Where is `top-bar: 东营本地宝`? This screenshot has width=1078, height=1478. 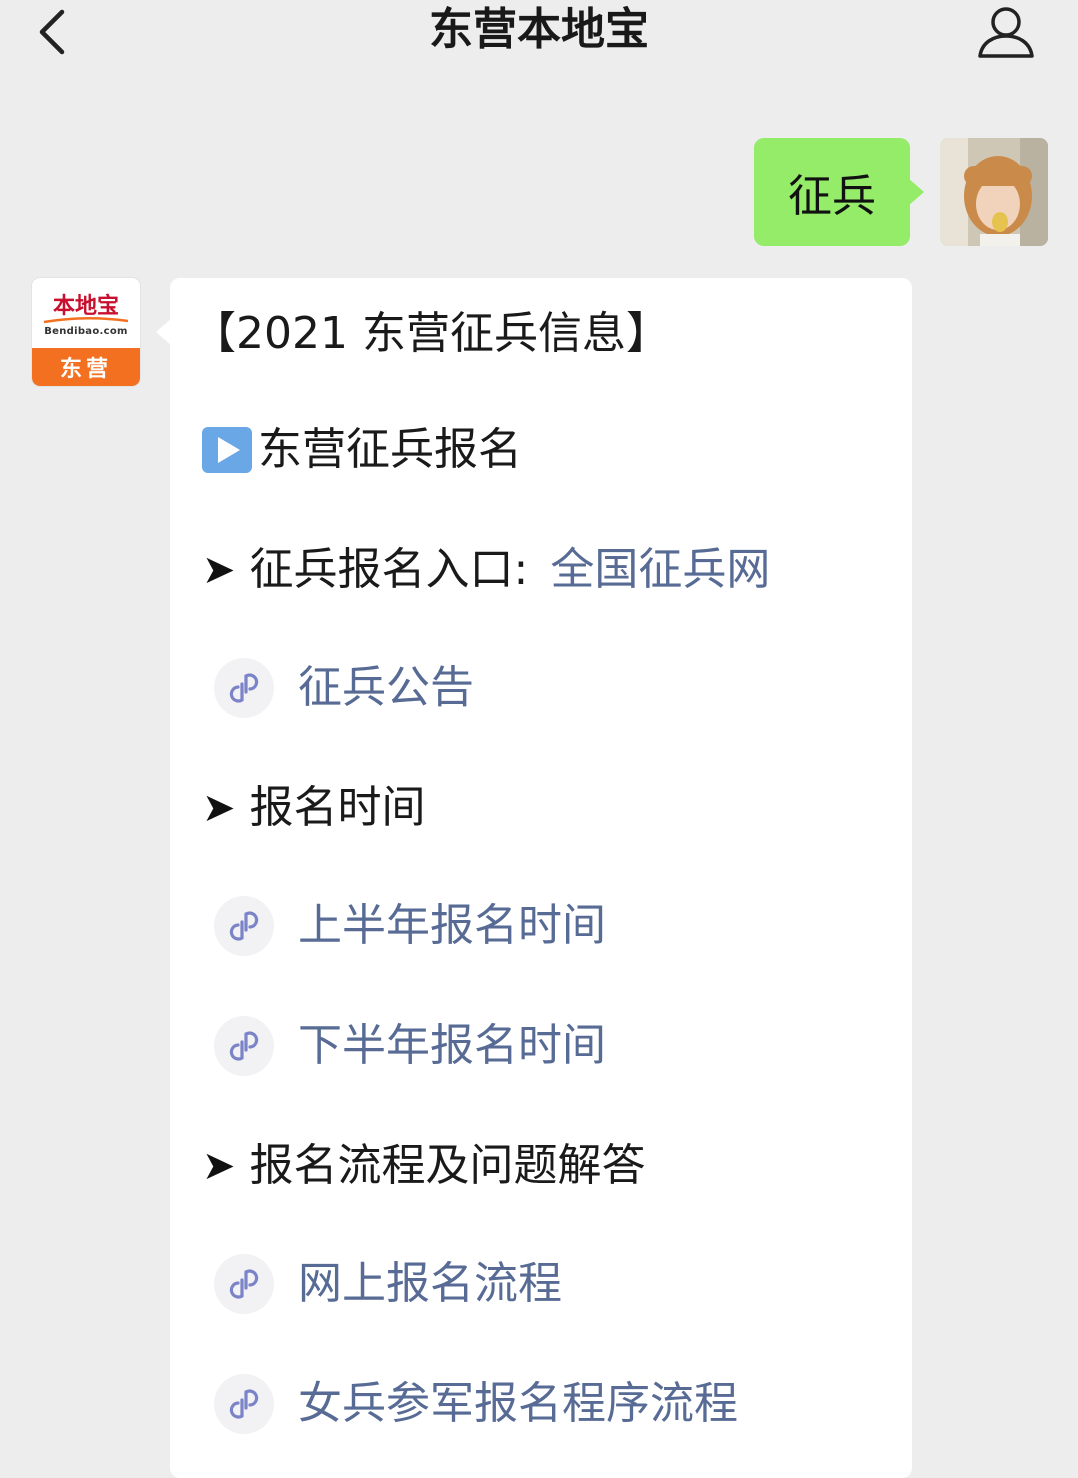 top-bar: 东营本地宝 is located at coordinates (539, 33).